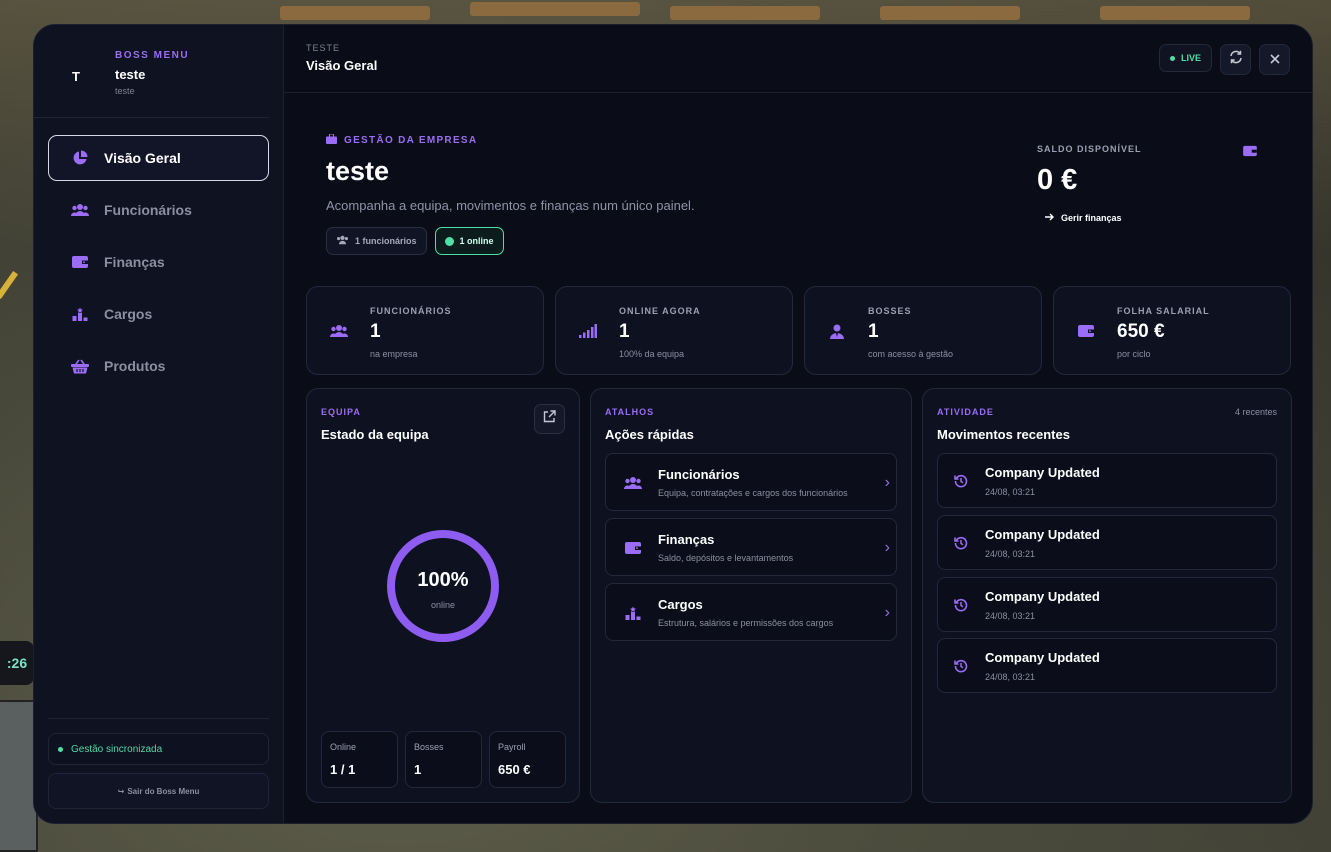  What do you see at coordinates (158, 314) in the screenshot?
I see `sidebar-item-cargos: Cargos` at bounding box center [158, 314].